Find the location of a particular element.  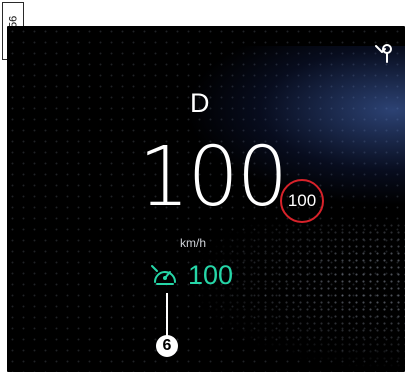

callout-line is located at coordinates (167, 314).